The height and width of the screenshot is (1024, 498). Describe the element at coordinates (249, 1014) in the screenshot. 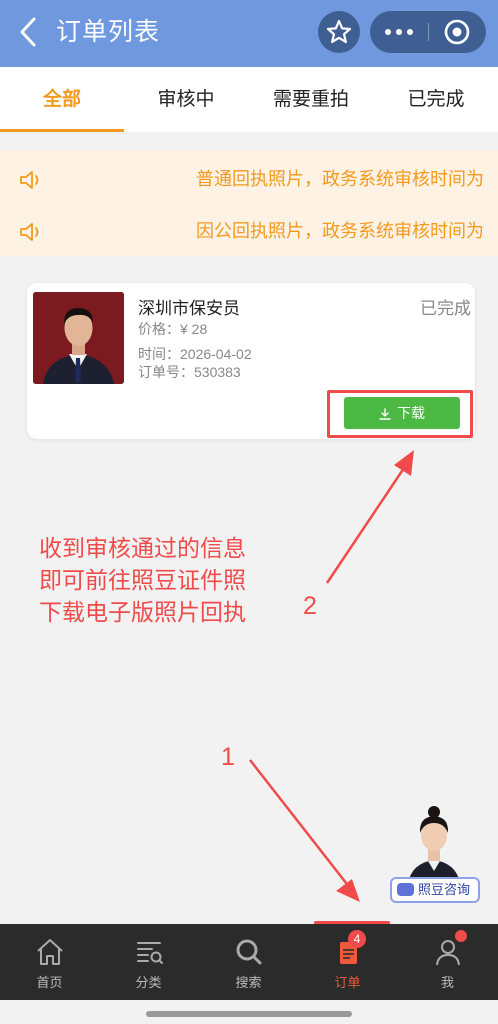

I see `home-indicator` at that location.